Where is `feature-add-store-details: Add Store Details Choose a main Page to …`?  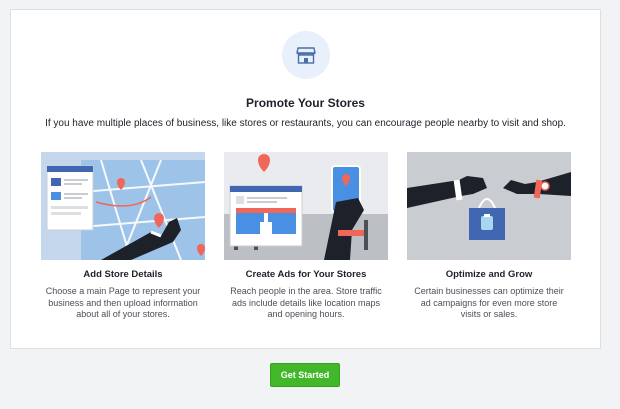
feature-add-store-details: Add Store Details Choose a main Page to … is located at coordinates (123, 236).